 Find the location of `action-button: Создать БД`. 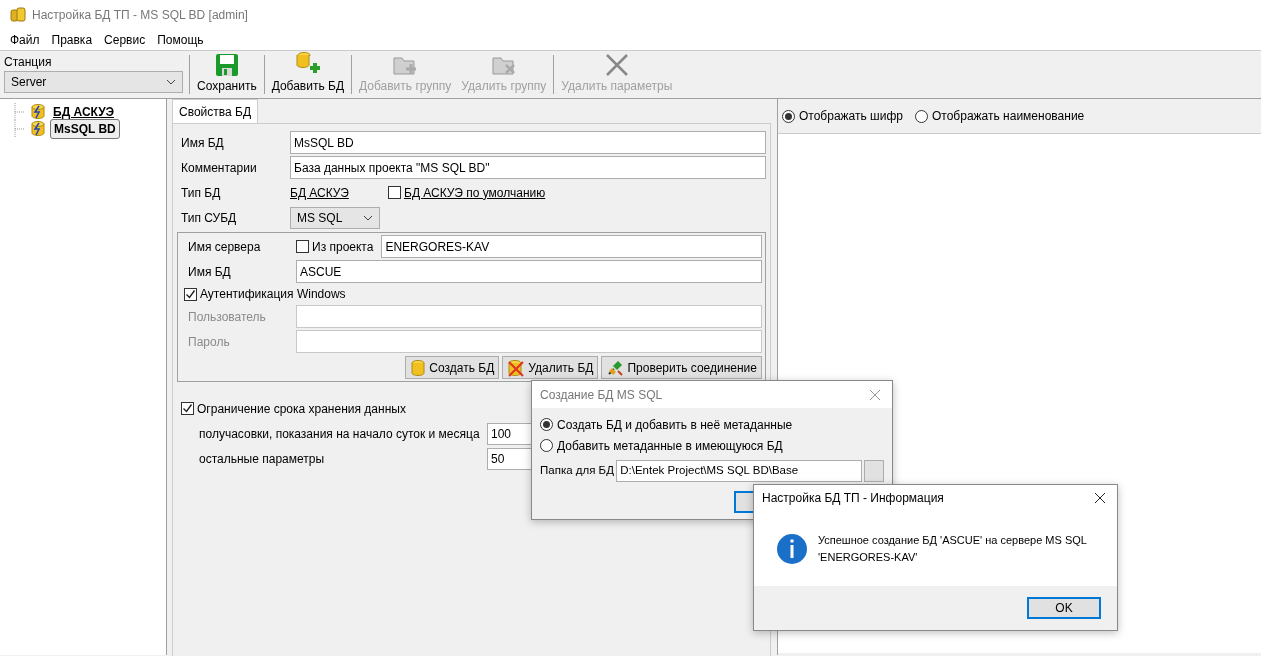

action-button: Создать БД is located at coordinates (452, 367).